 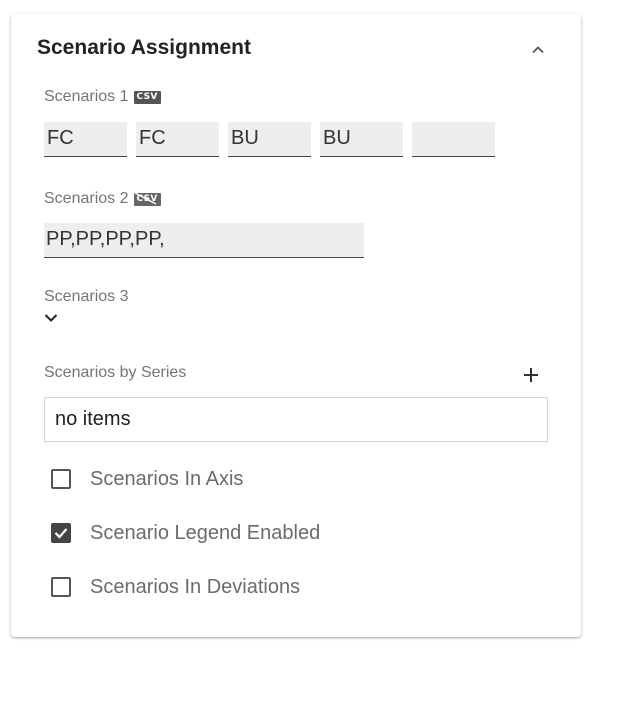 I want to click on add-series-button, so click(x=531, y=375).